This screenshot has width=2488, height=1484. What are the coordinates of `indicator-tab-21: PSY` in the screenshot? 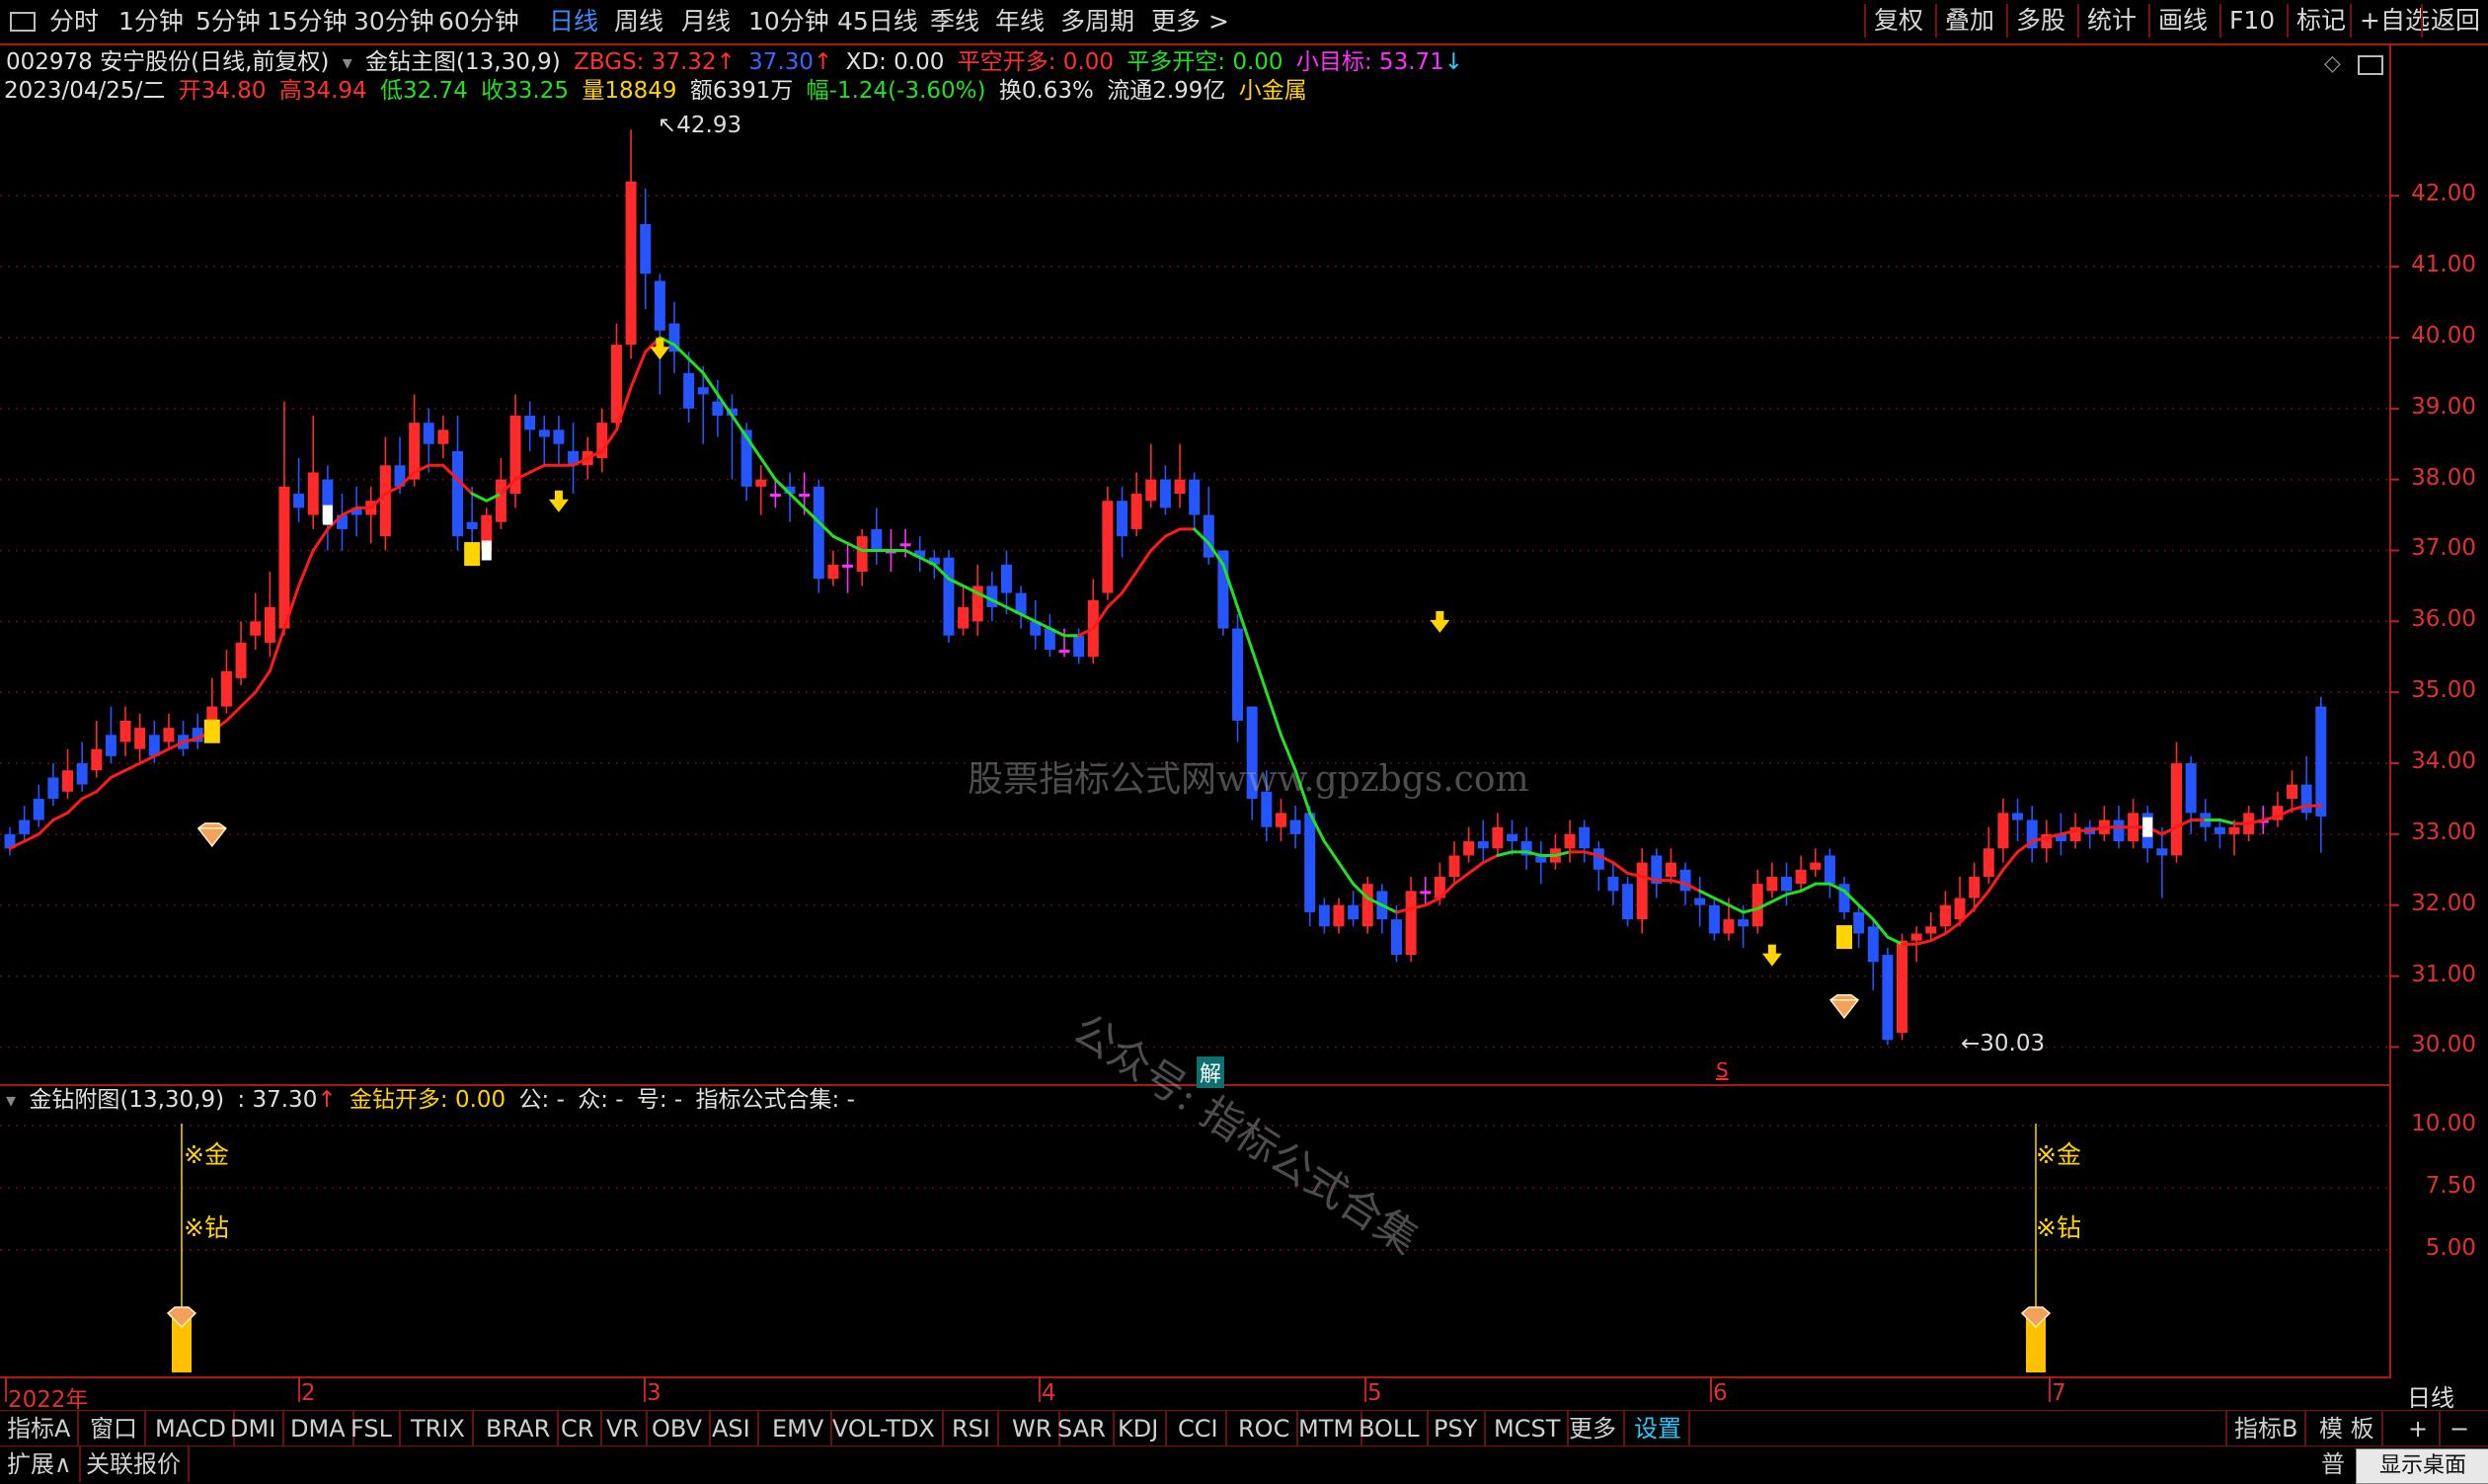 It's located at (1457, 1428).